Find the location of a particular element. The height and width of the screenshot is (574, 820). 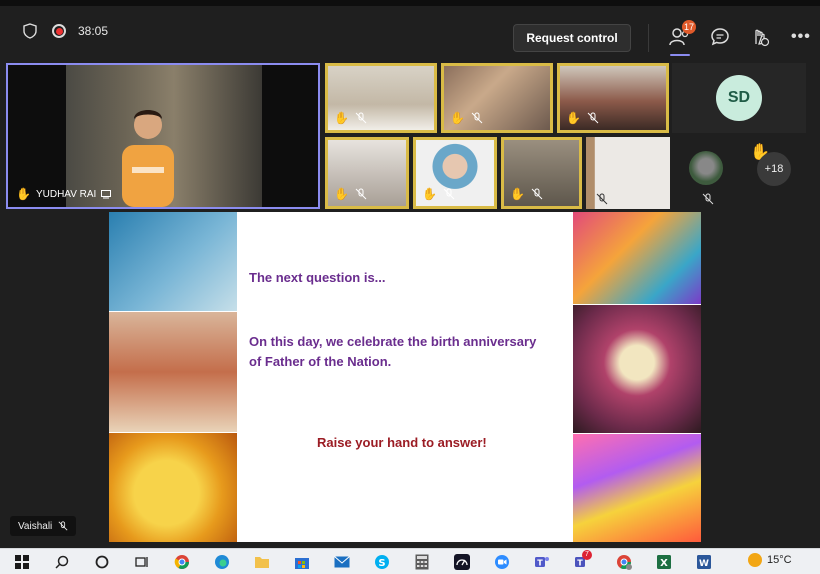

chrome-icon is located at coordinates (182, 562).